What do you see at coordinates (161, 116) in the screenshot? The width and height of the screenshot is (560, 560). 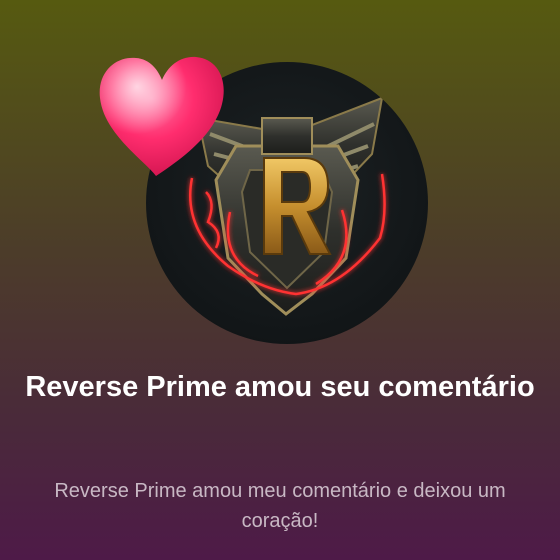 I see `heart-icon` at bounding box center [161, 116].